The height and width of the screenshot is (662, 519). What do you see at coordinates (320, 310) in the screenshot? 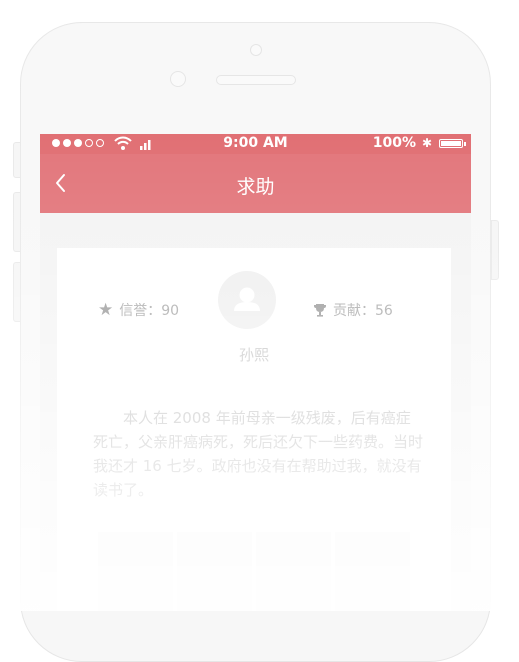
I see `trophy-icon` at bounding box center [320, 310].